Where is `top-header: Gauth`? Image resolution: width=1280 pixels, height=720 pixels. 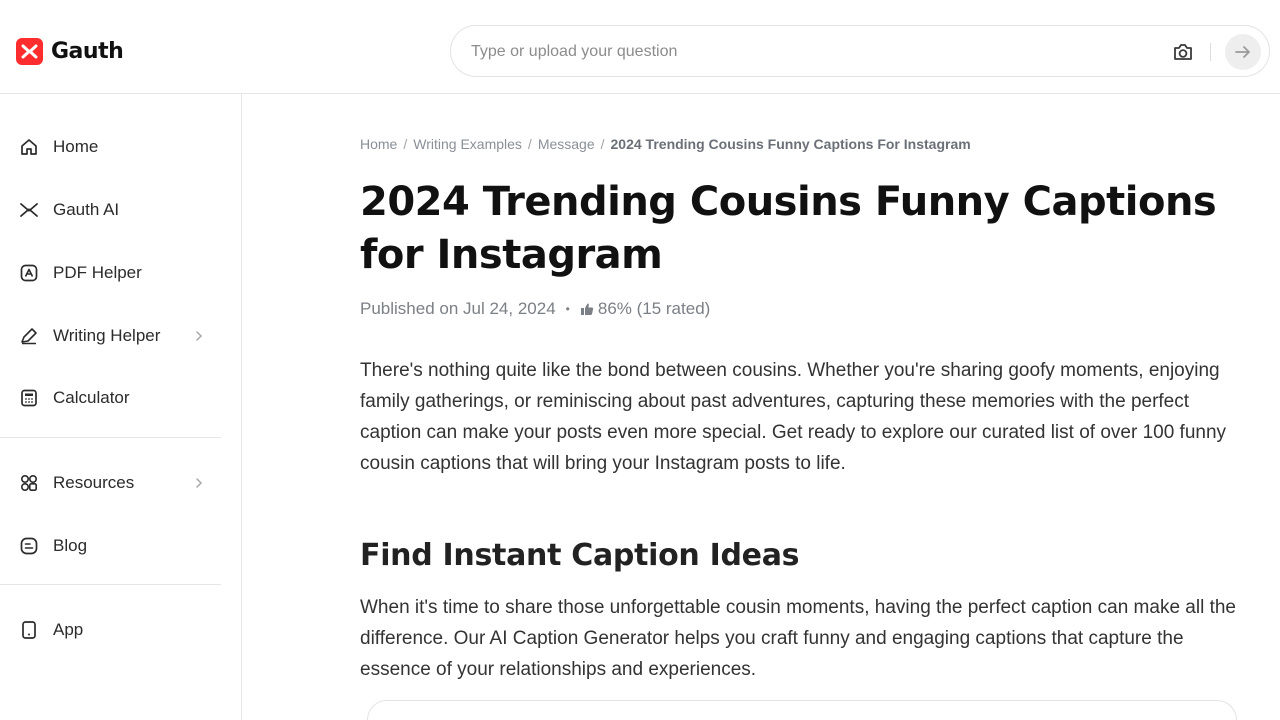
top-header: Gauth is located at coordinates (640, 47).